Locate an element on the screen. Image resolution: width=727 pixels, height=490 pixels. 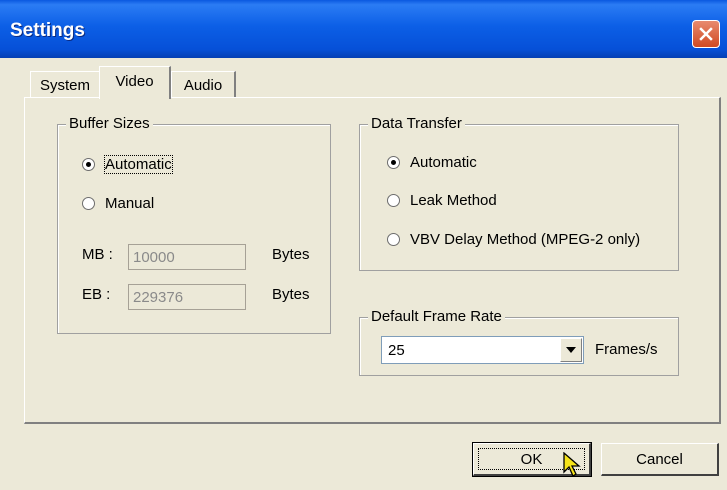
transfer-leak-radio: Leak Method is located at coordinates (442, 200).